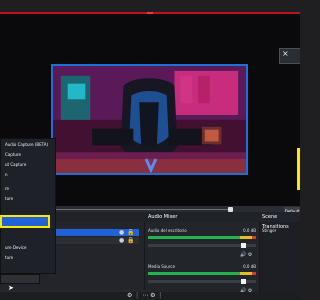 The width and height of the screenshot is (320, 300). Describe the element at coordinates (30, 258) in the screenshot. I see `menu-item-9: ture` at that location.